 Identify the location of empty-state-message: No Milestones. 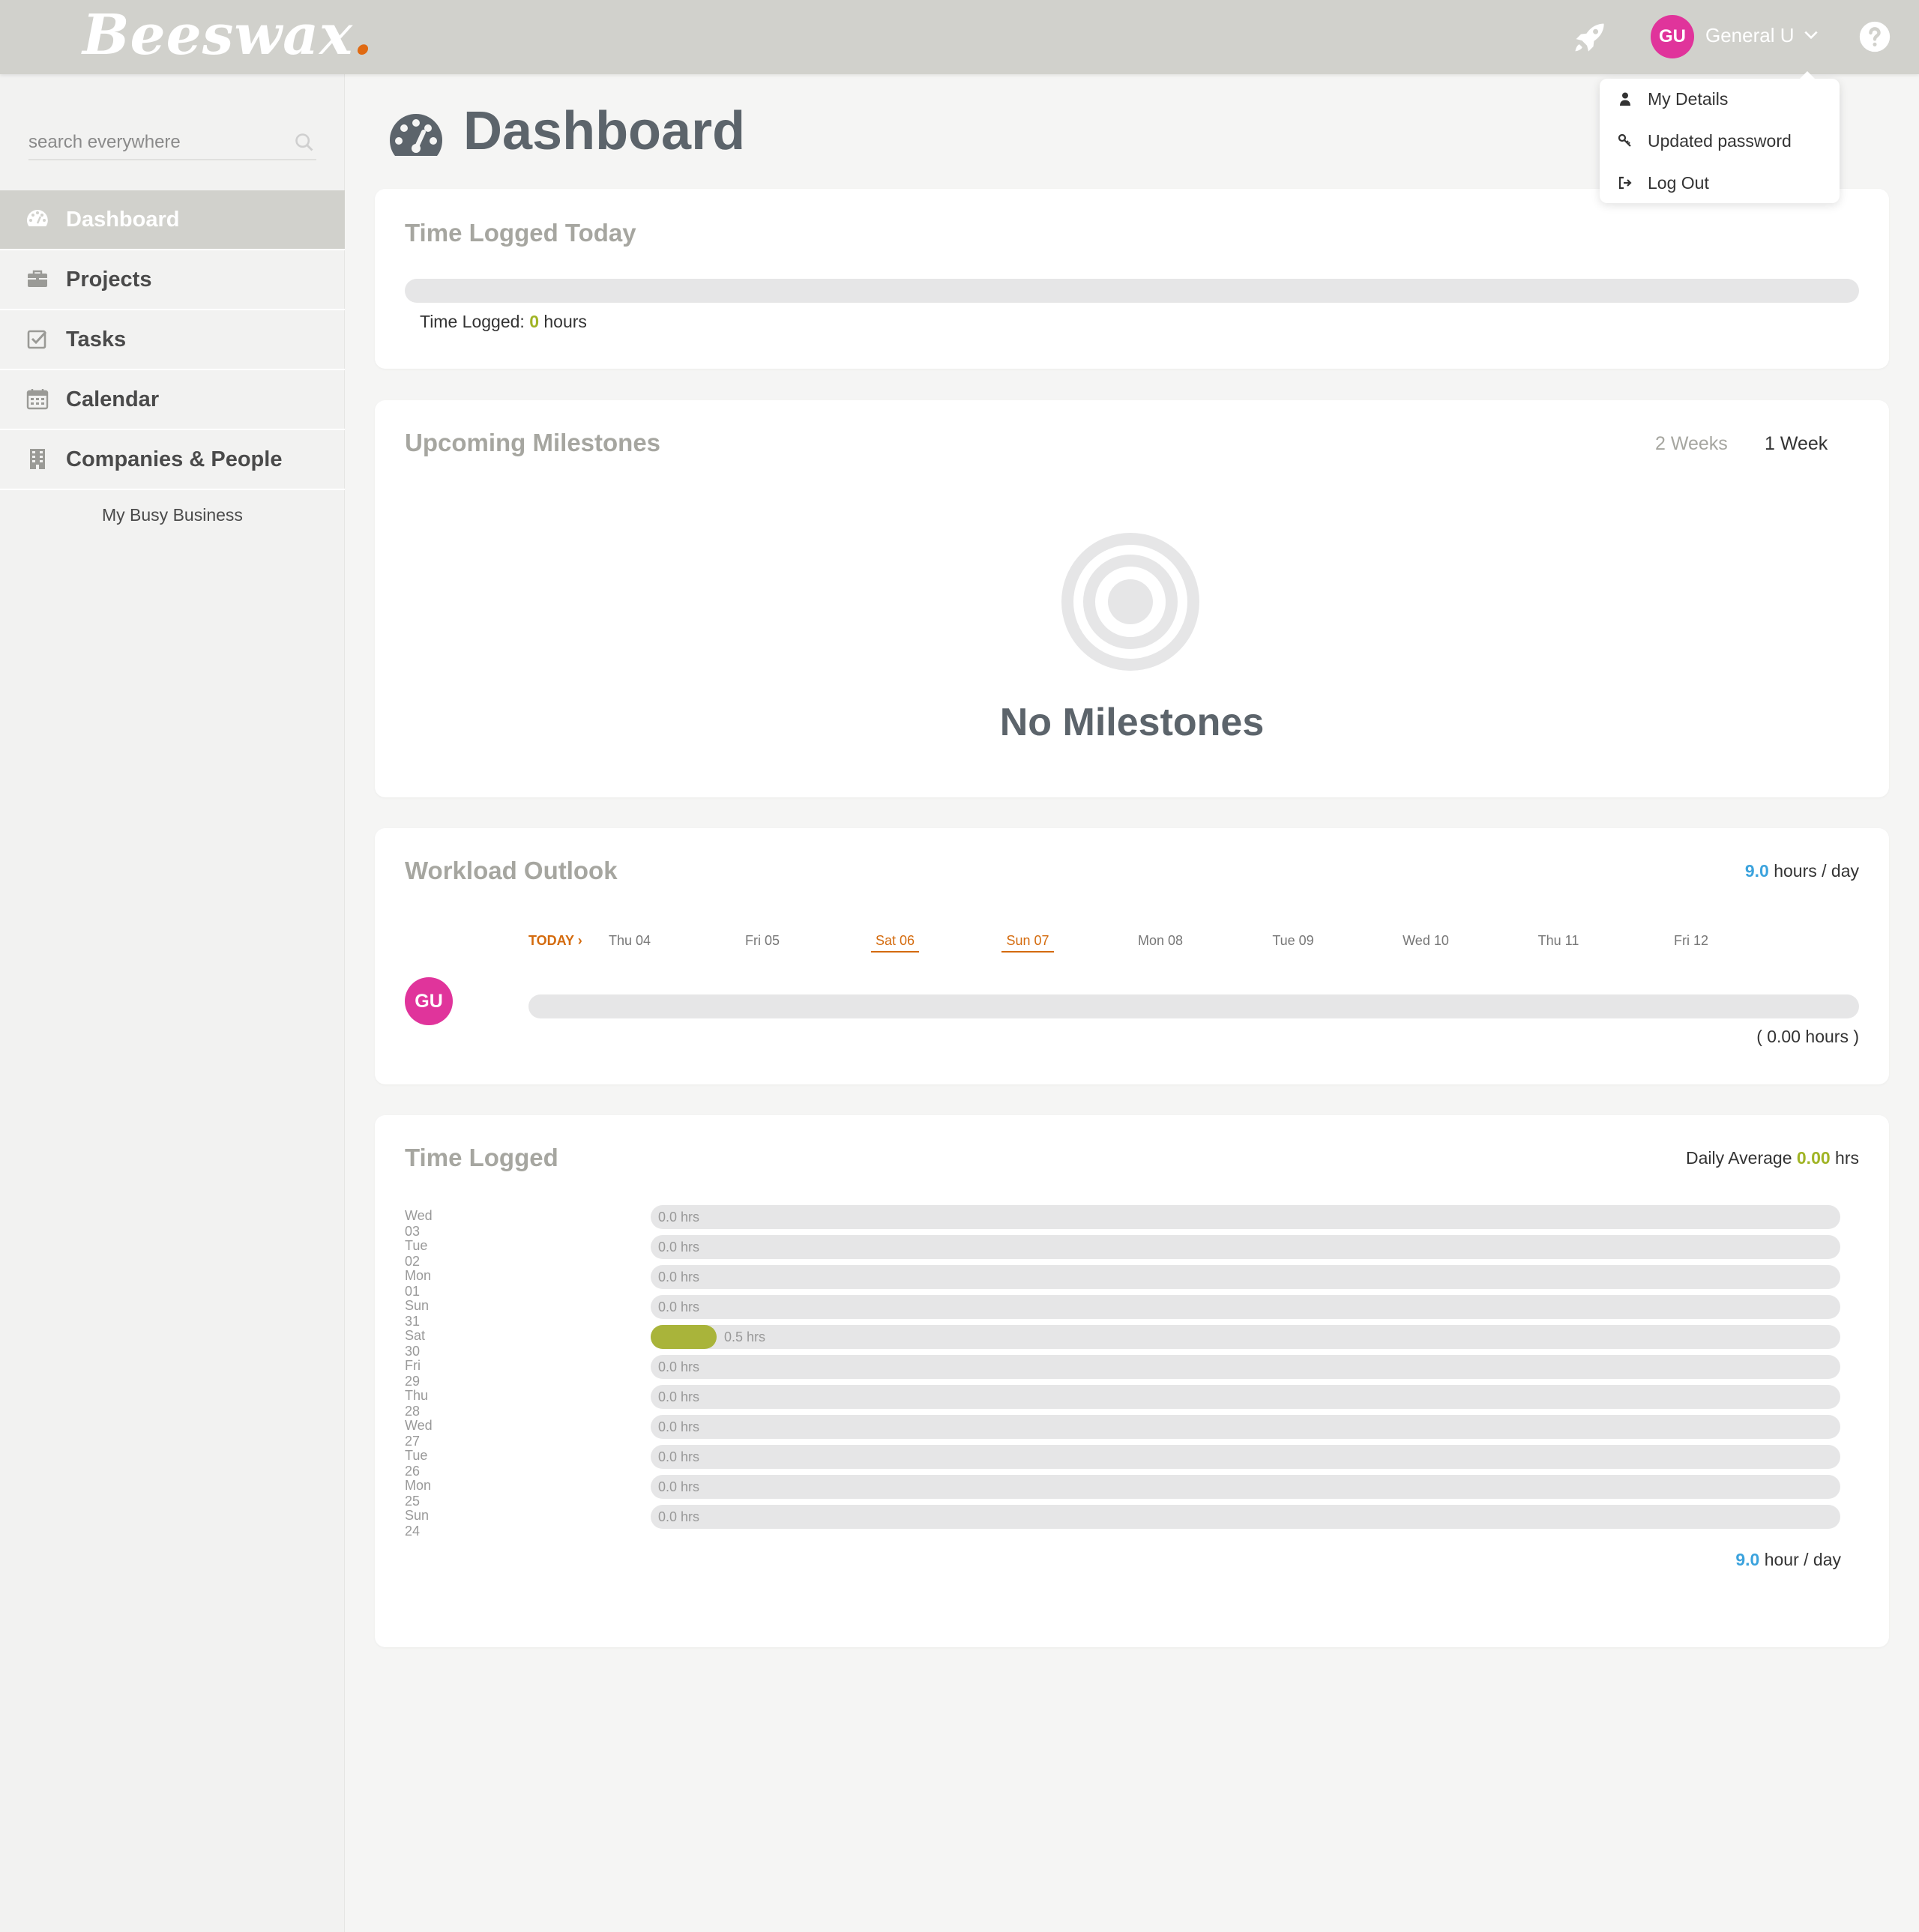
(1132, 722).